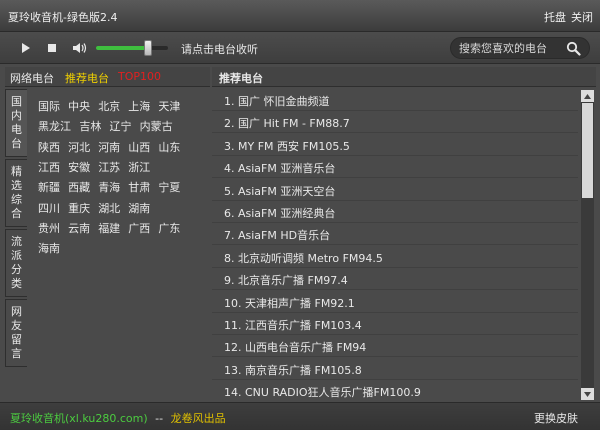 Image resolution: width=600 pixels, height=430 pixels. What do you see at coordinates (395, 346) in the screenshot?
I see `station-row: 12. 山西电台音乐广播 FM94` at bounding box center [395, 346].